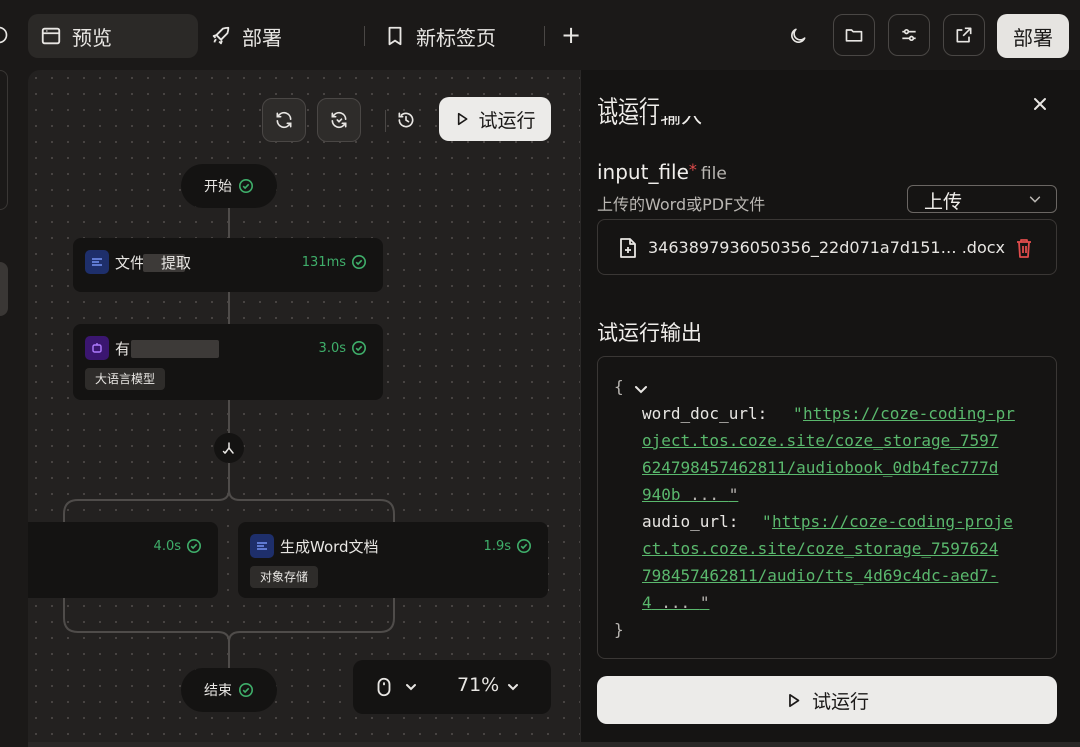 This screenshot has width=1080, height=747. What do you see at coordinates (218, 187) in the screenshot?
I see `node-label: 开始` at bounding box center [218, 187].